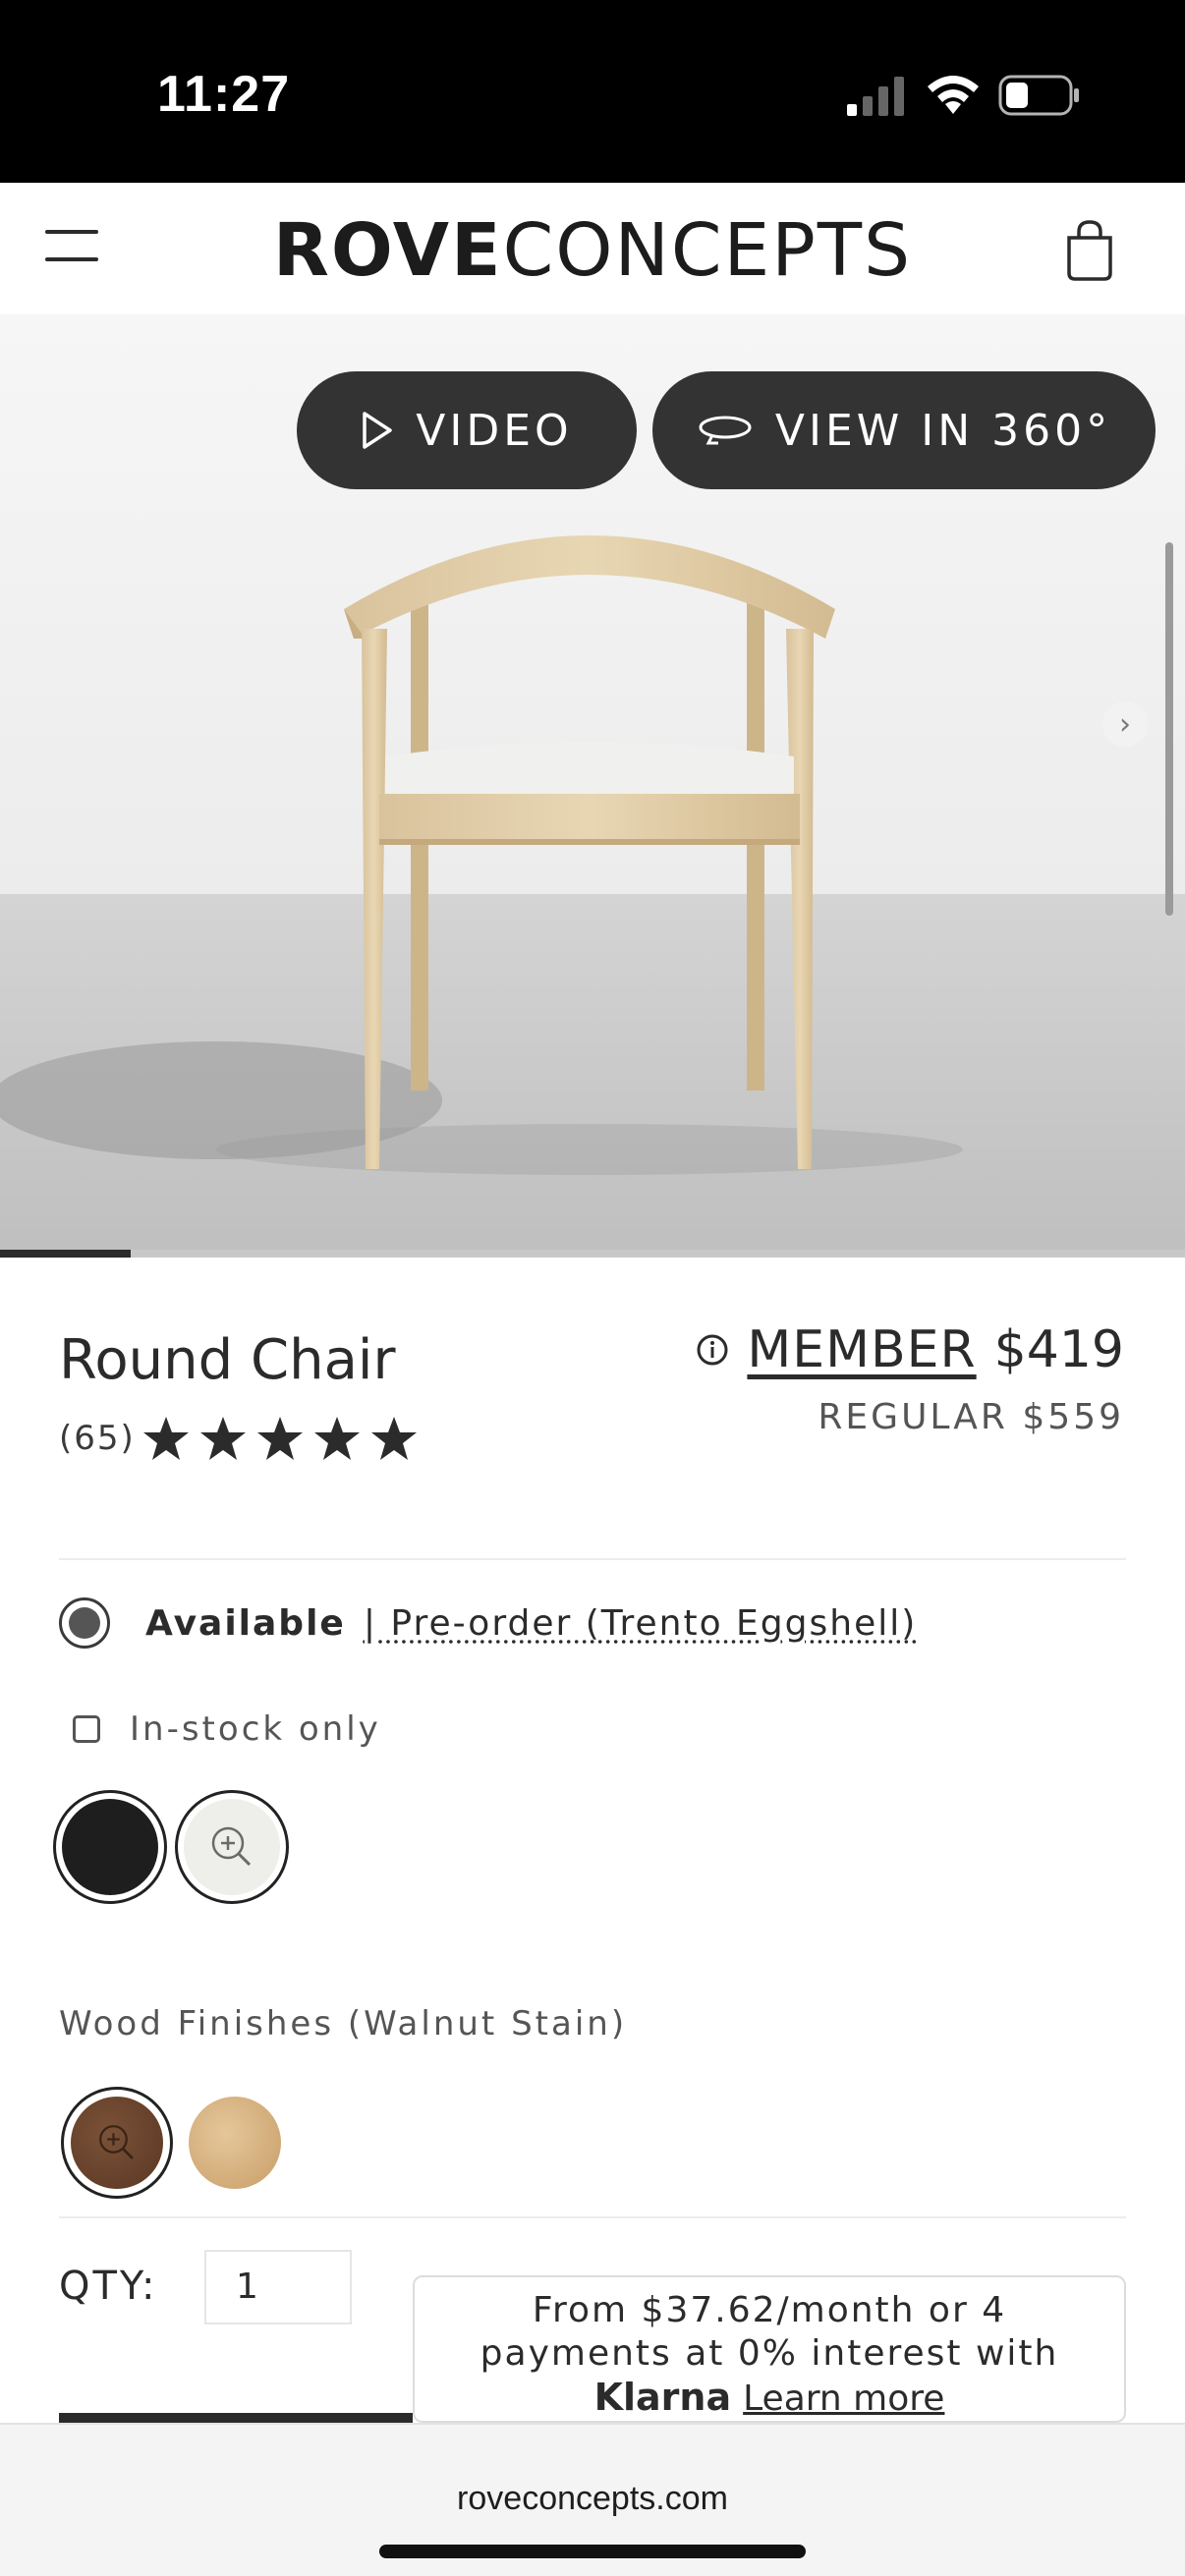 This screenshot has height=2576, width=1185. I want to click on klarna-line-2: payments at 0% interest with, so click(770, 2353).